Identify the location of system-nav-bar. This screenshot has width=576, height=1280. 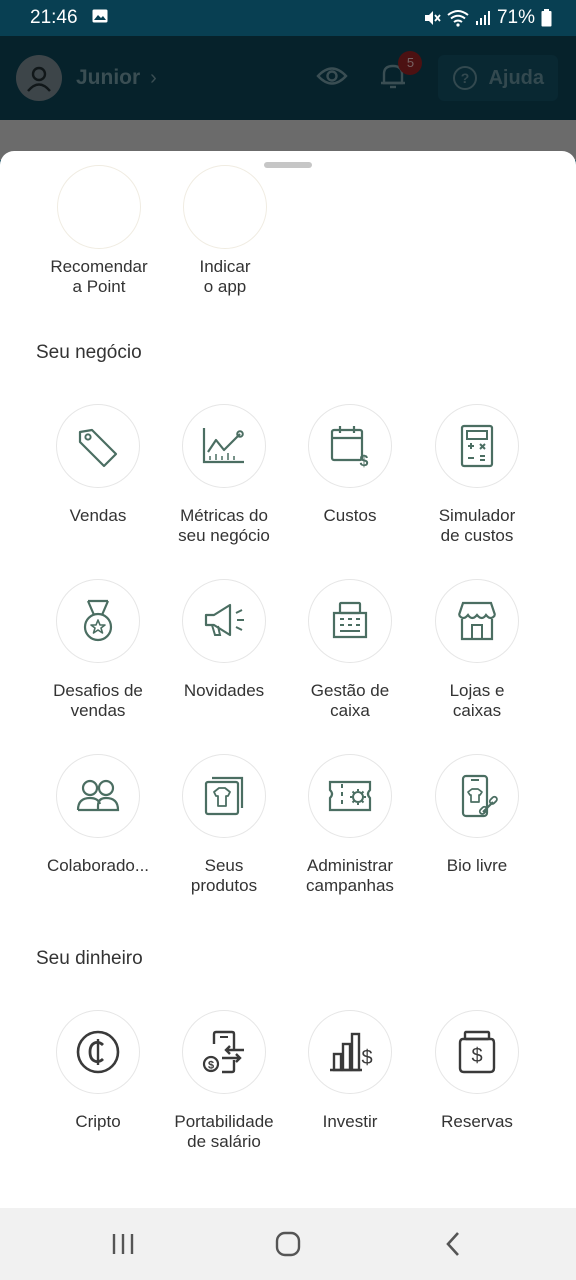
(288, 1244).